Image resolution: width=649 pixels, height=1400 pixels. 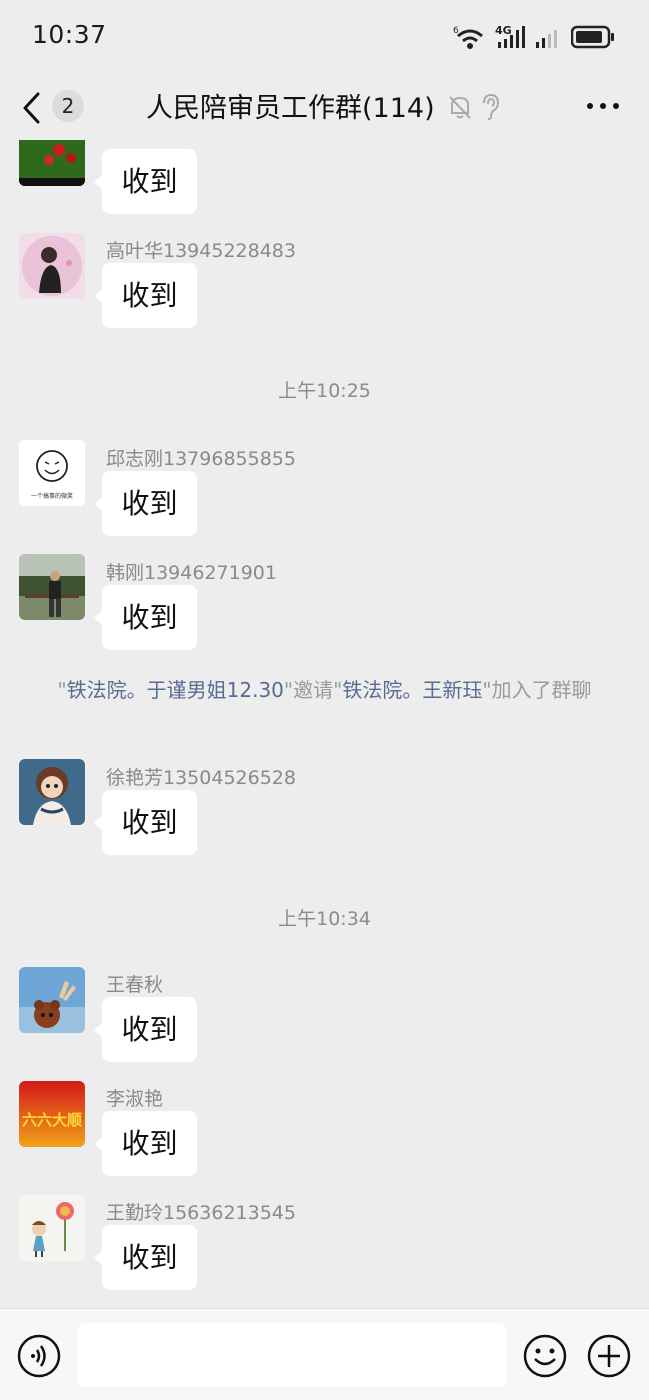 I want to click on group-title: 人民陪审员工作群(114), so click(x=290, y=108).